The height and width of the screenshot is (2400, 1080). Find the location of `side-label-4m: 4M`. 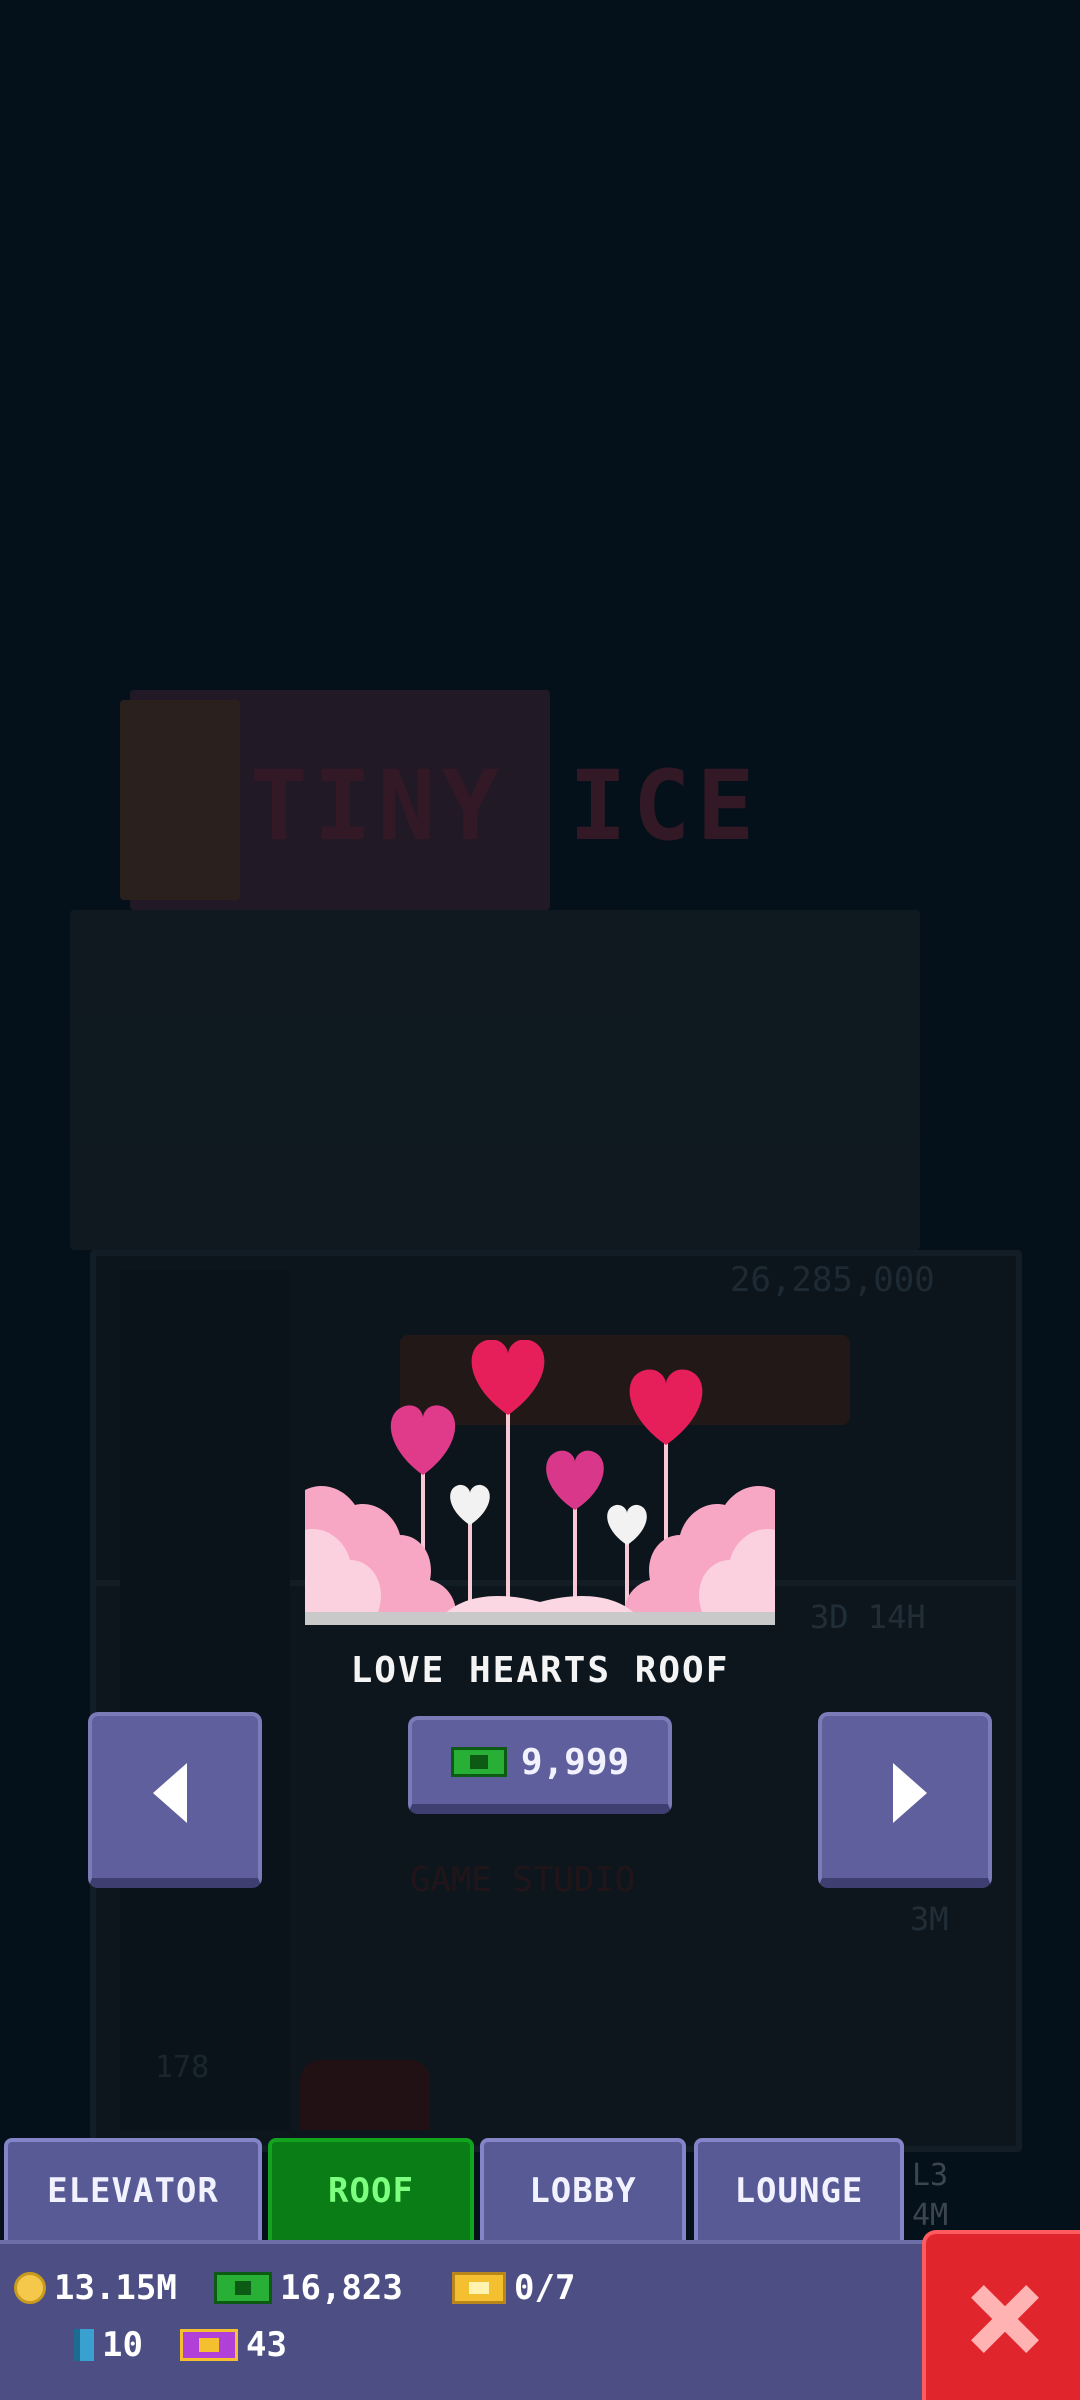

side-label-4m: 4M is located at coordinates (930, 2215).